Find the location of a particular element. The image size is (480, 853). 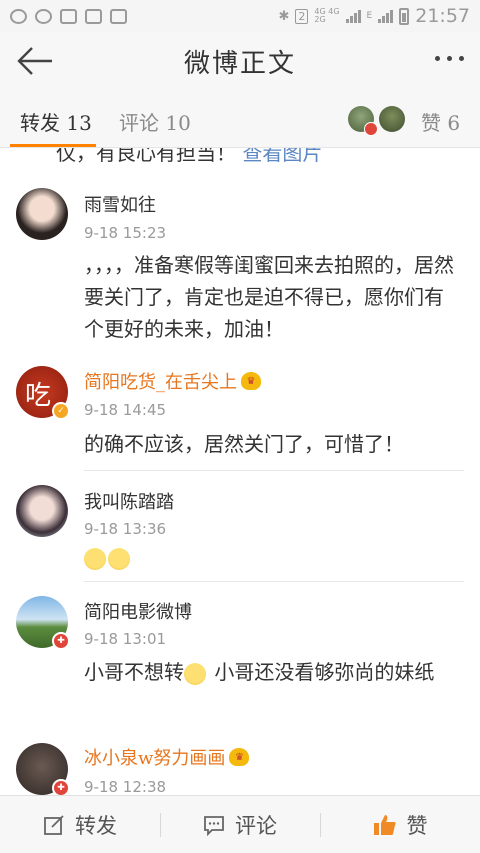

comment-time: 9-18 14:45 is located at coordinates (125, 410).